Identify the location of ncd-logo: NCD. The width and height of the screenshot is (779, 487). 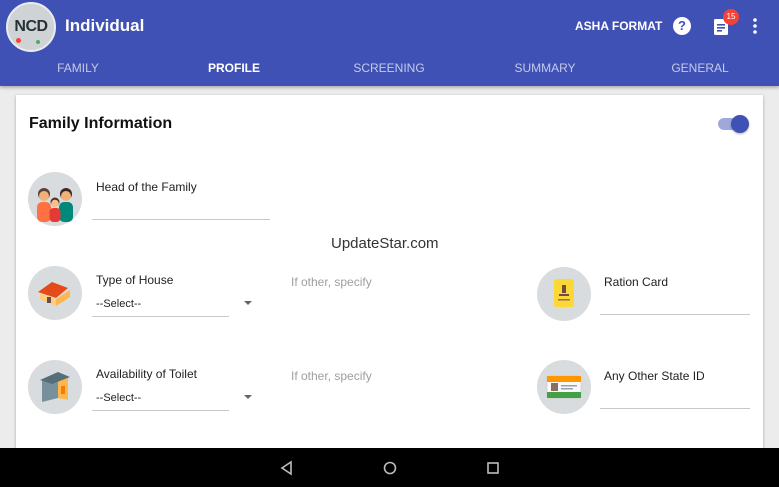
(31, 27).